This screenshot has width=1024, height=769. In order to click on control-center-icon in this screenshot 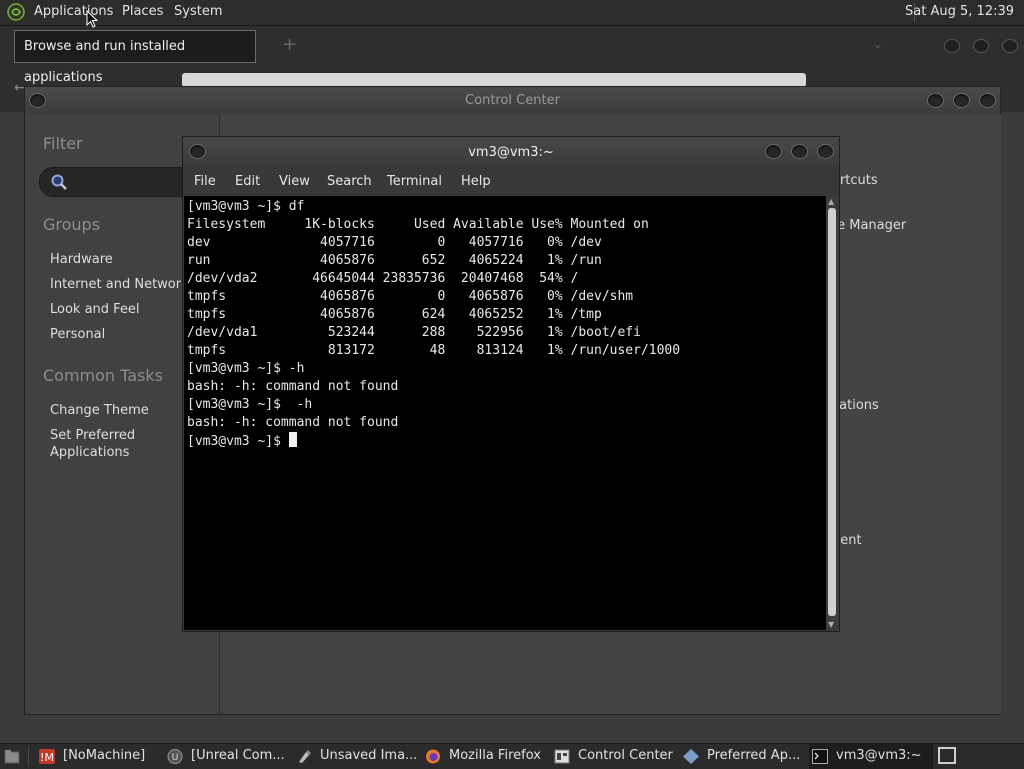, I will do `click(562, 756)`.